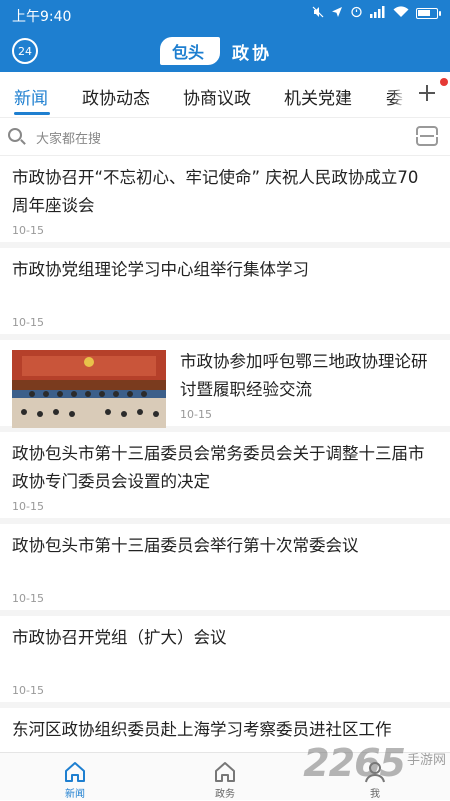  I want to click on status-time: 上午9:40, so click(42, 17).